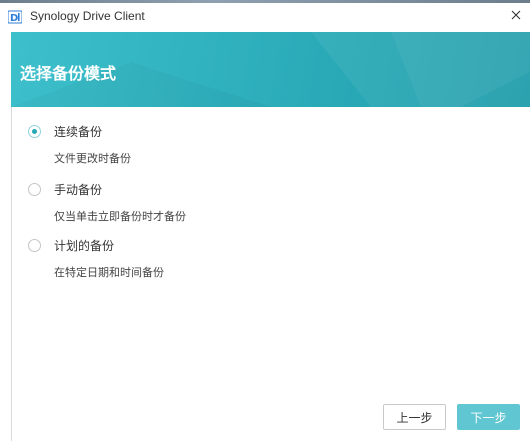 The width and height of the screenshot is (530, 441). What do you see at coordinates (265, 15) in the screenshot?
I see `title-bar: D Synology Drive Client` at bounding box center [265, 15].